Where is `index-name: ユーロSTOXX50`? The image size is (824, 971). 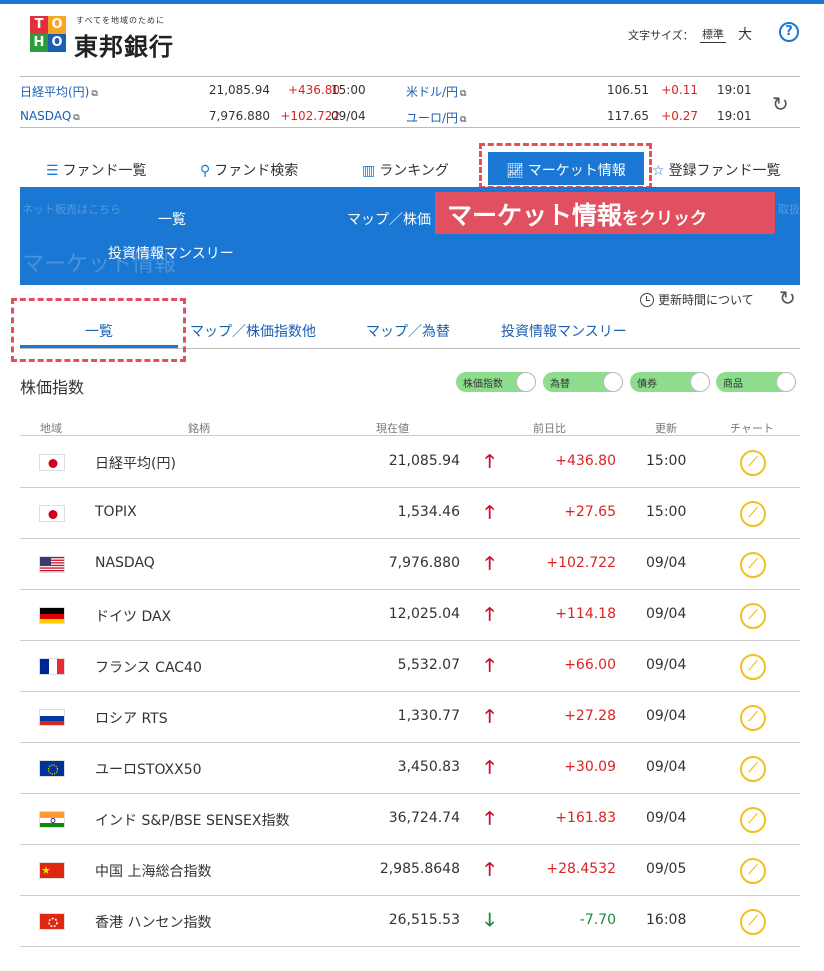
index-name: ユーロSTOXX50 is located at coordinates (148, 769).